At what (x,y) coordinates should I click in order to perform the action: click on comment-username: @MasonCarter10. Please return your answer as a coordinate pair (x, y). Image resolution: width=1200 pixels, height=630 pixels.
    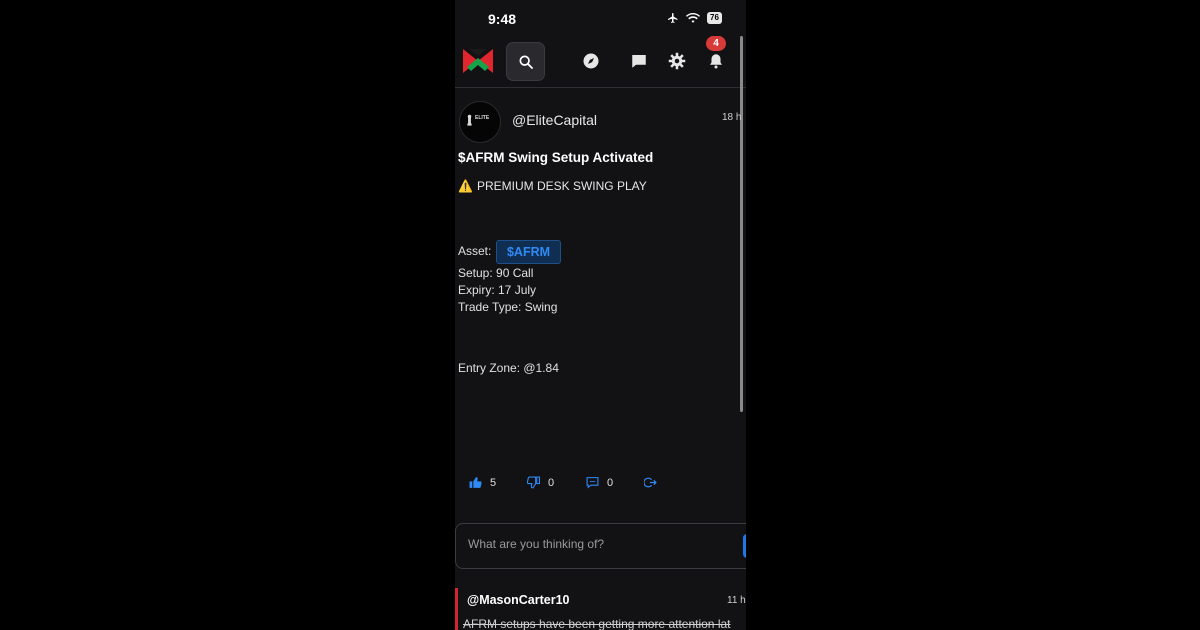
    Looking at the image, I should click on (518, 600).